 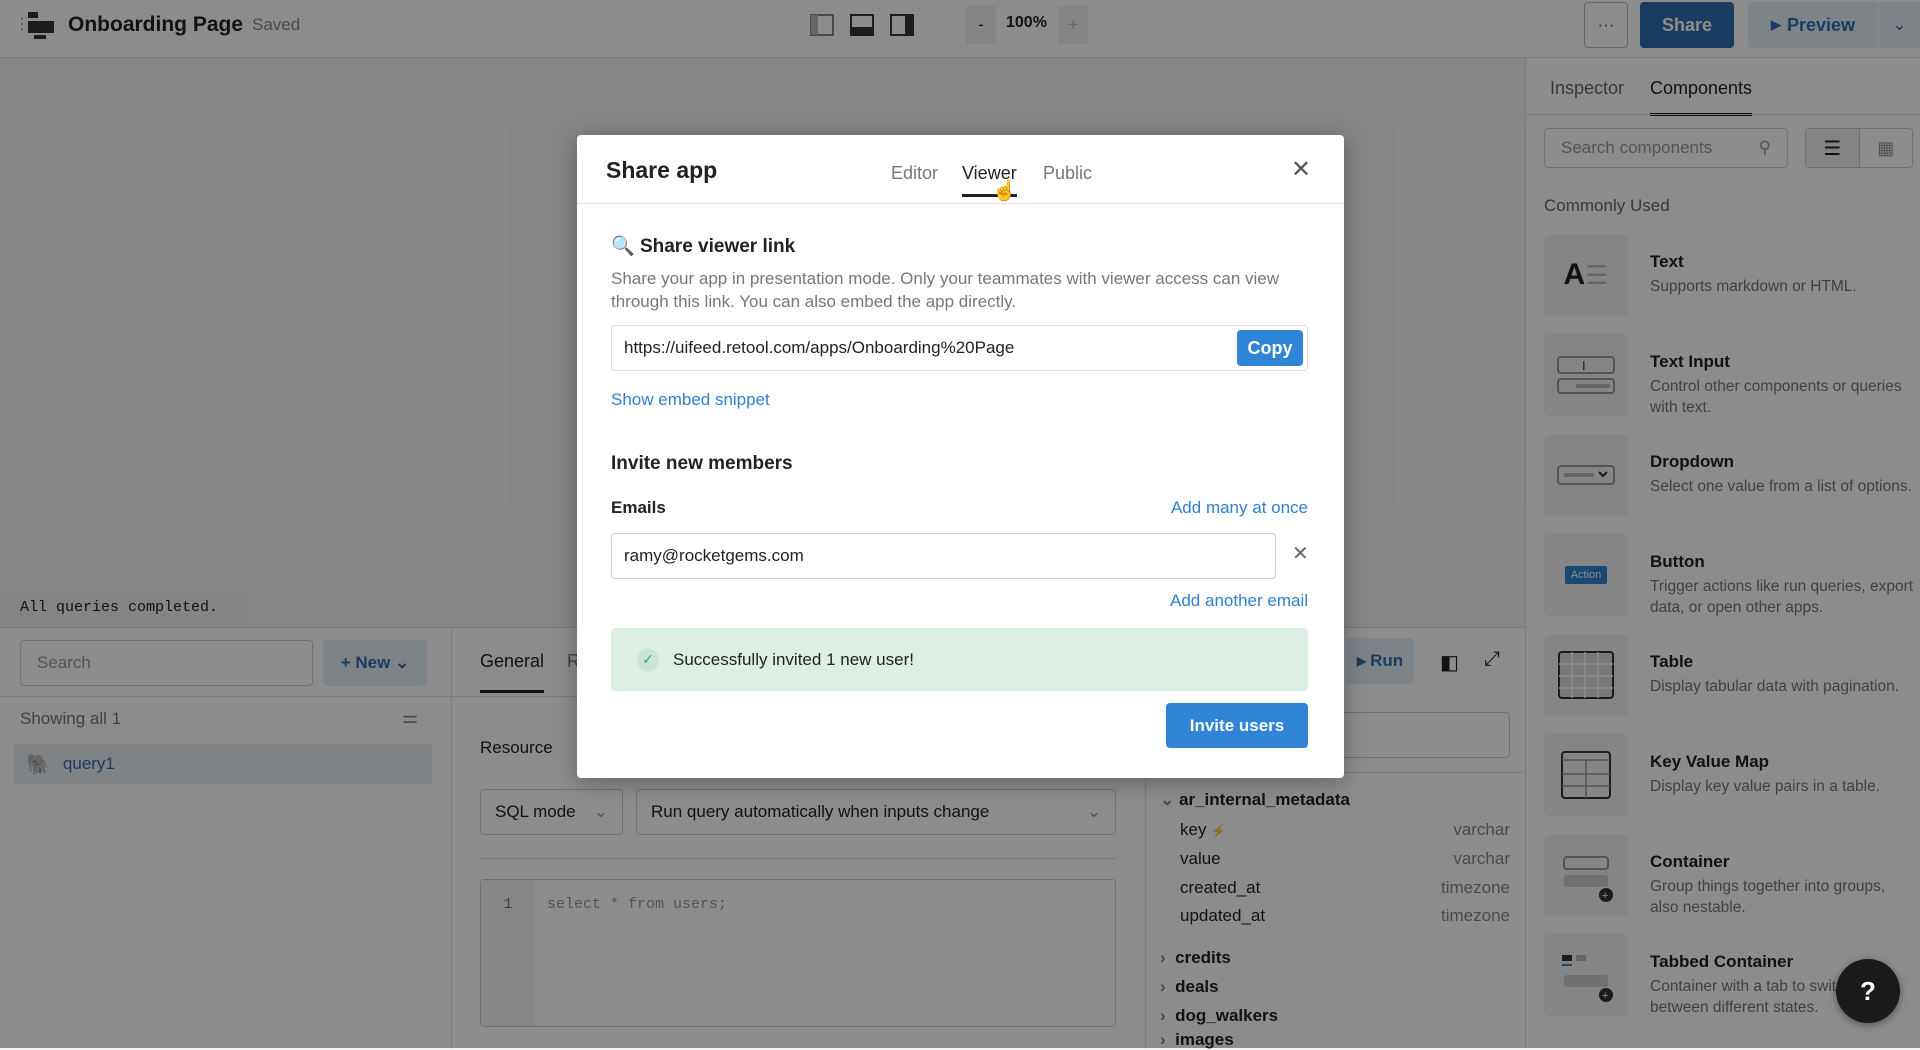 I want to click on show-embed-snippet-link: Show embed snippet, so click(x=690, y=400).